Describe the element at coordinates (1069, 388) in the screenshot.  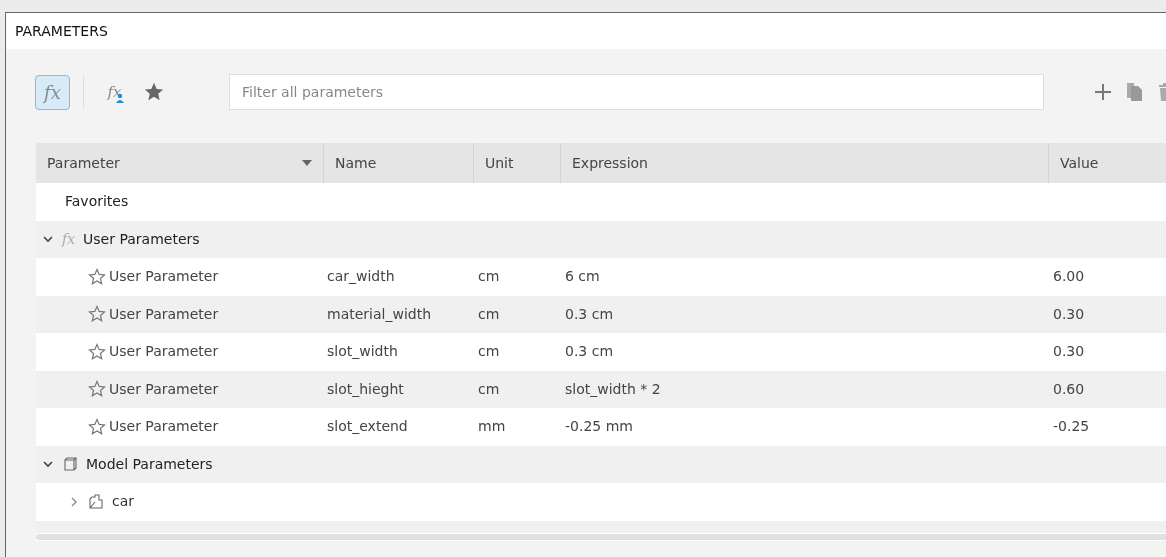
I see `table-cell: 0.60` at that location.